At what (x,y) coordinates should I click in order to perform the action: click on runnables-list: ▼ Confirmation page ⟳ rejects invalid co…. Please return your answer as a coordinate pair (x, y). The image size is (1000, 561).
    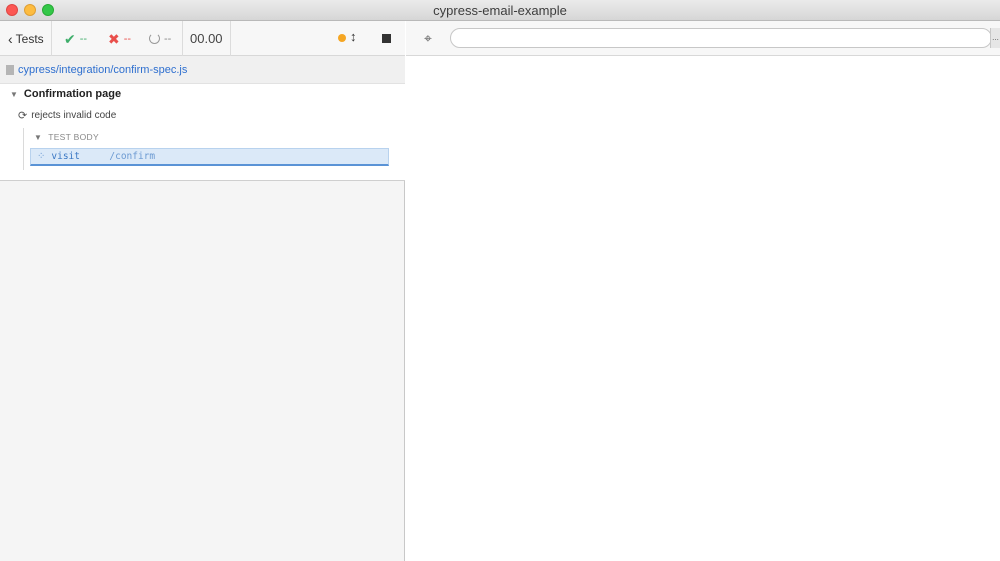
    Looking at the image, I should click on (202, 132).